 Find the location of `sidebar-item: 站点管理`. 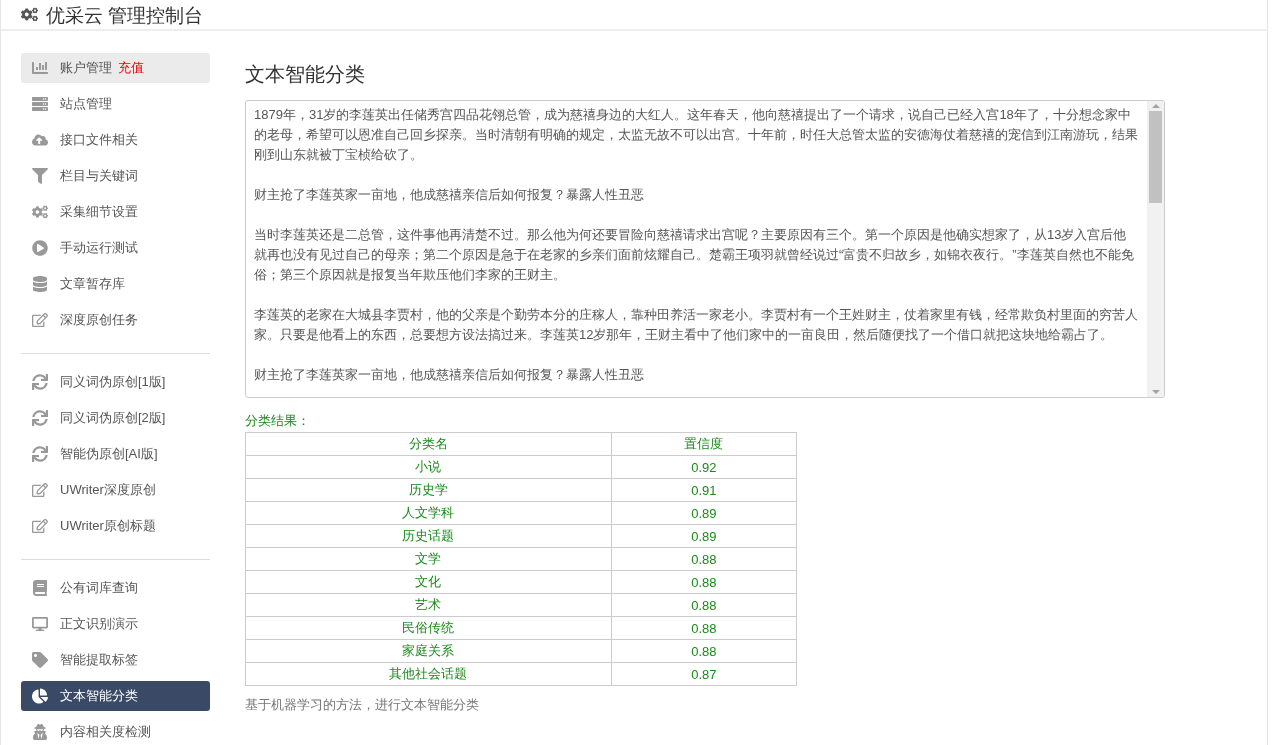

sidebar-item: 站点管理 is located at coordinates (115, 104).